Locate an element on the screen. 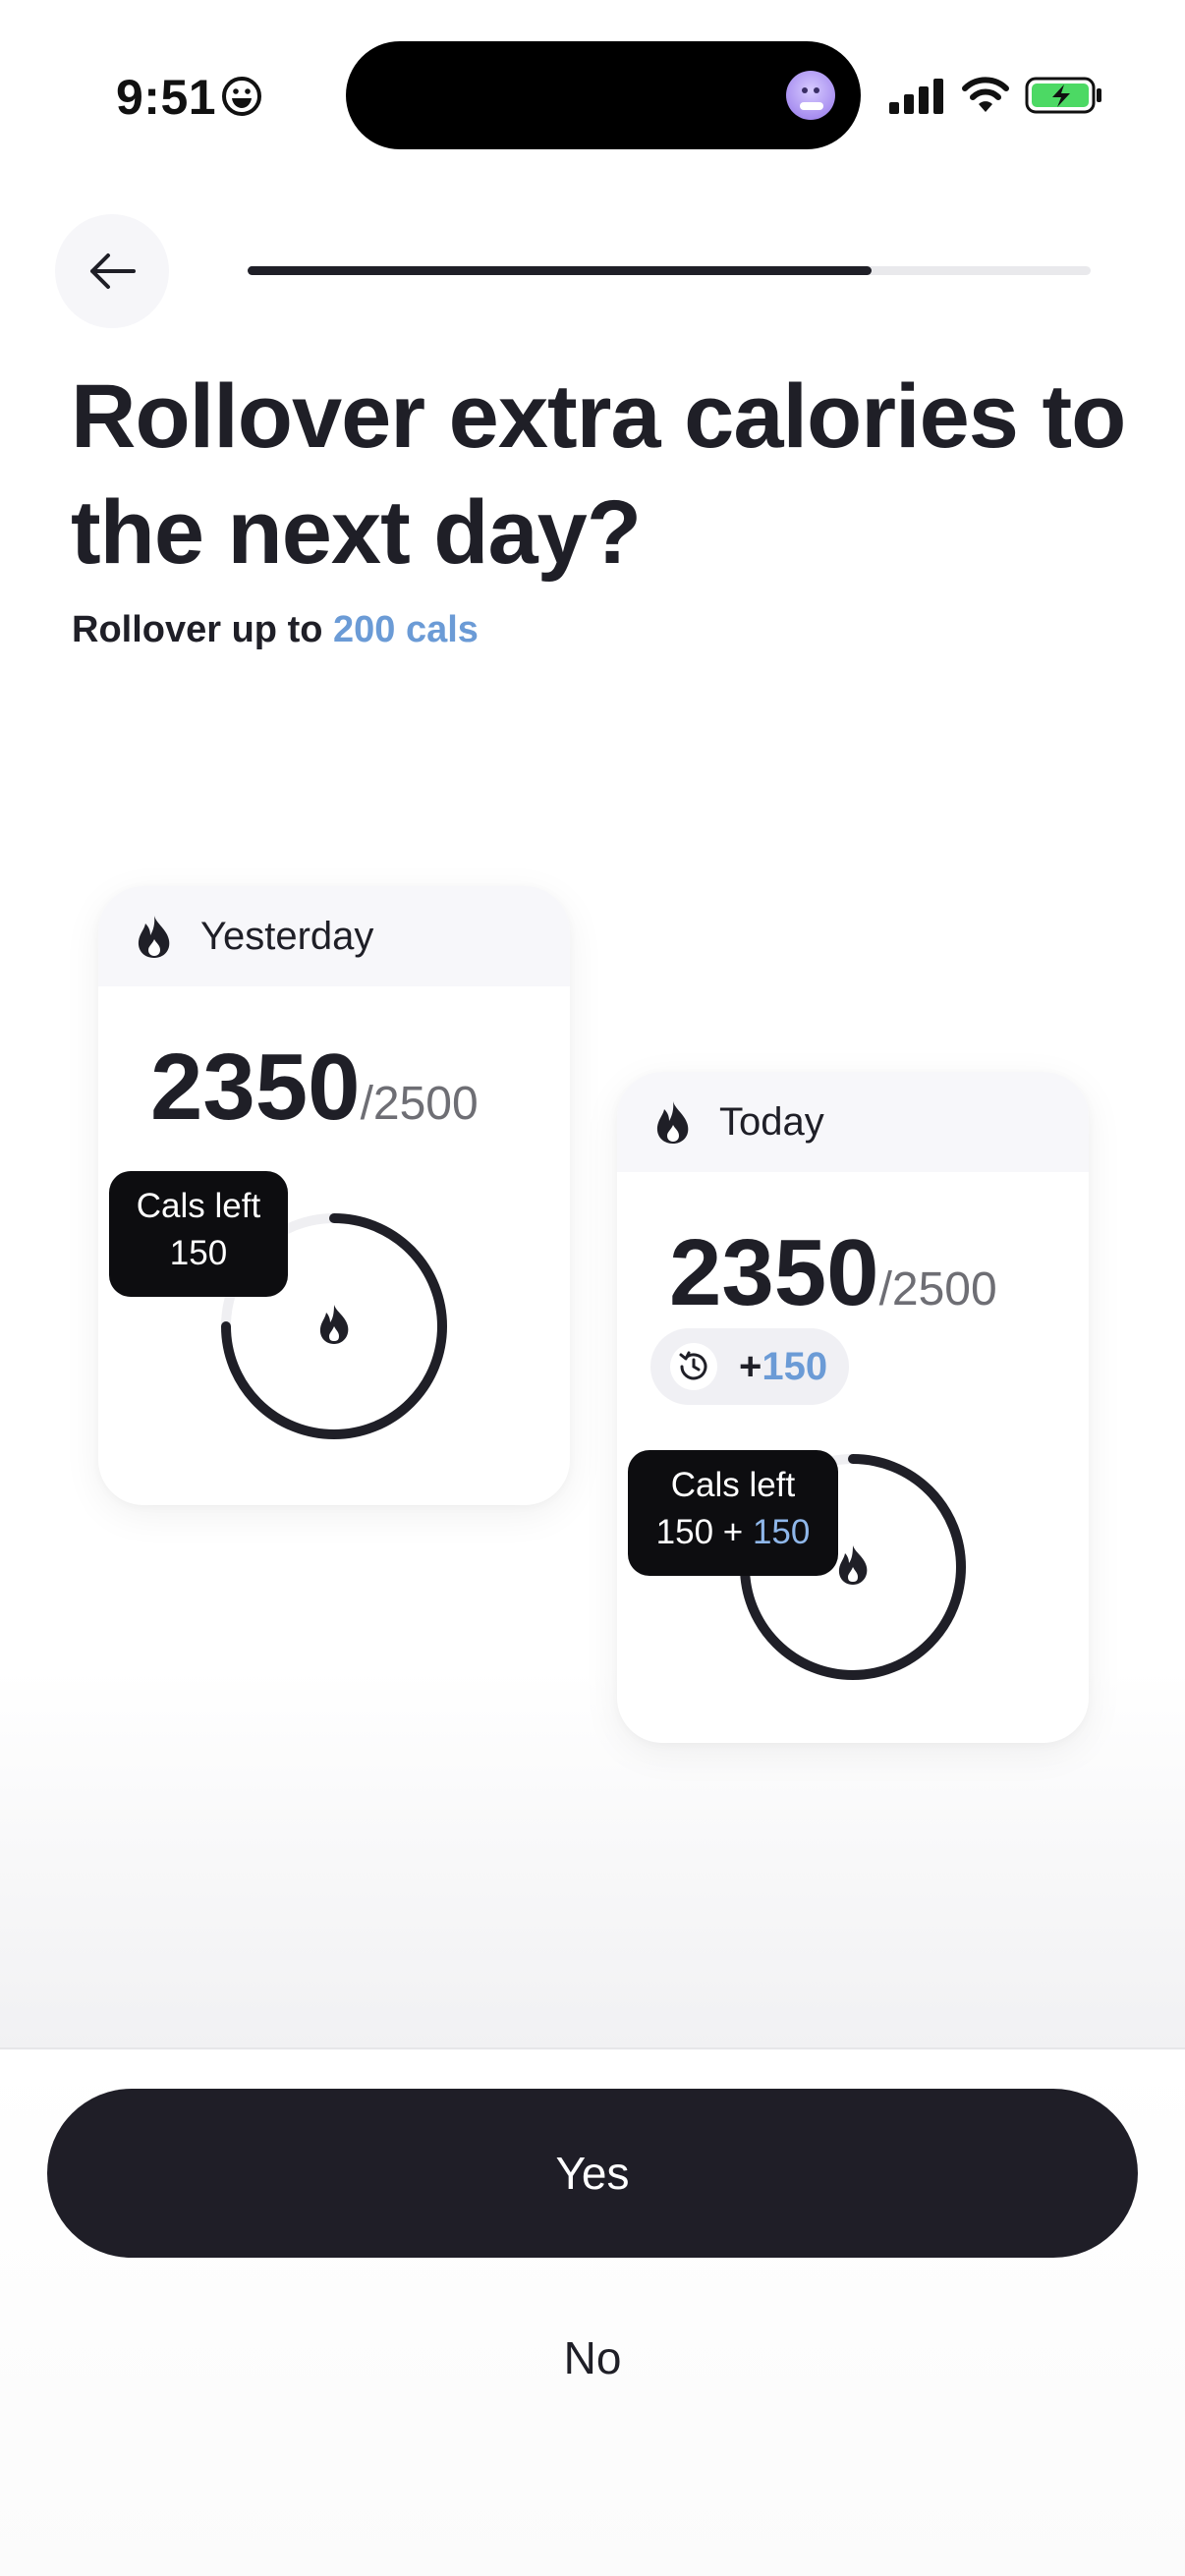 The image size is (1185, 2576). tooltip-value: 150 + 150 is located at coordinates (733, 1532).